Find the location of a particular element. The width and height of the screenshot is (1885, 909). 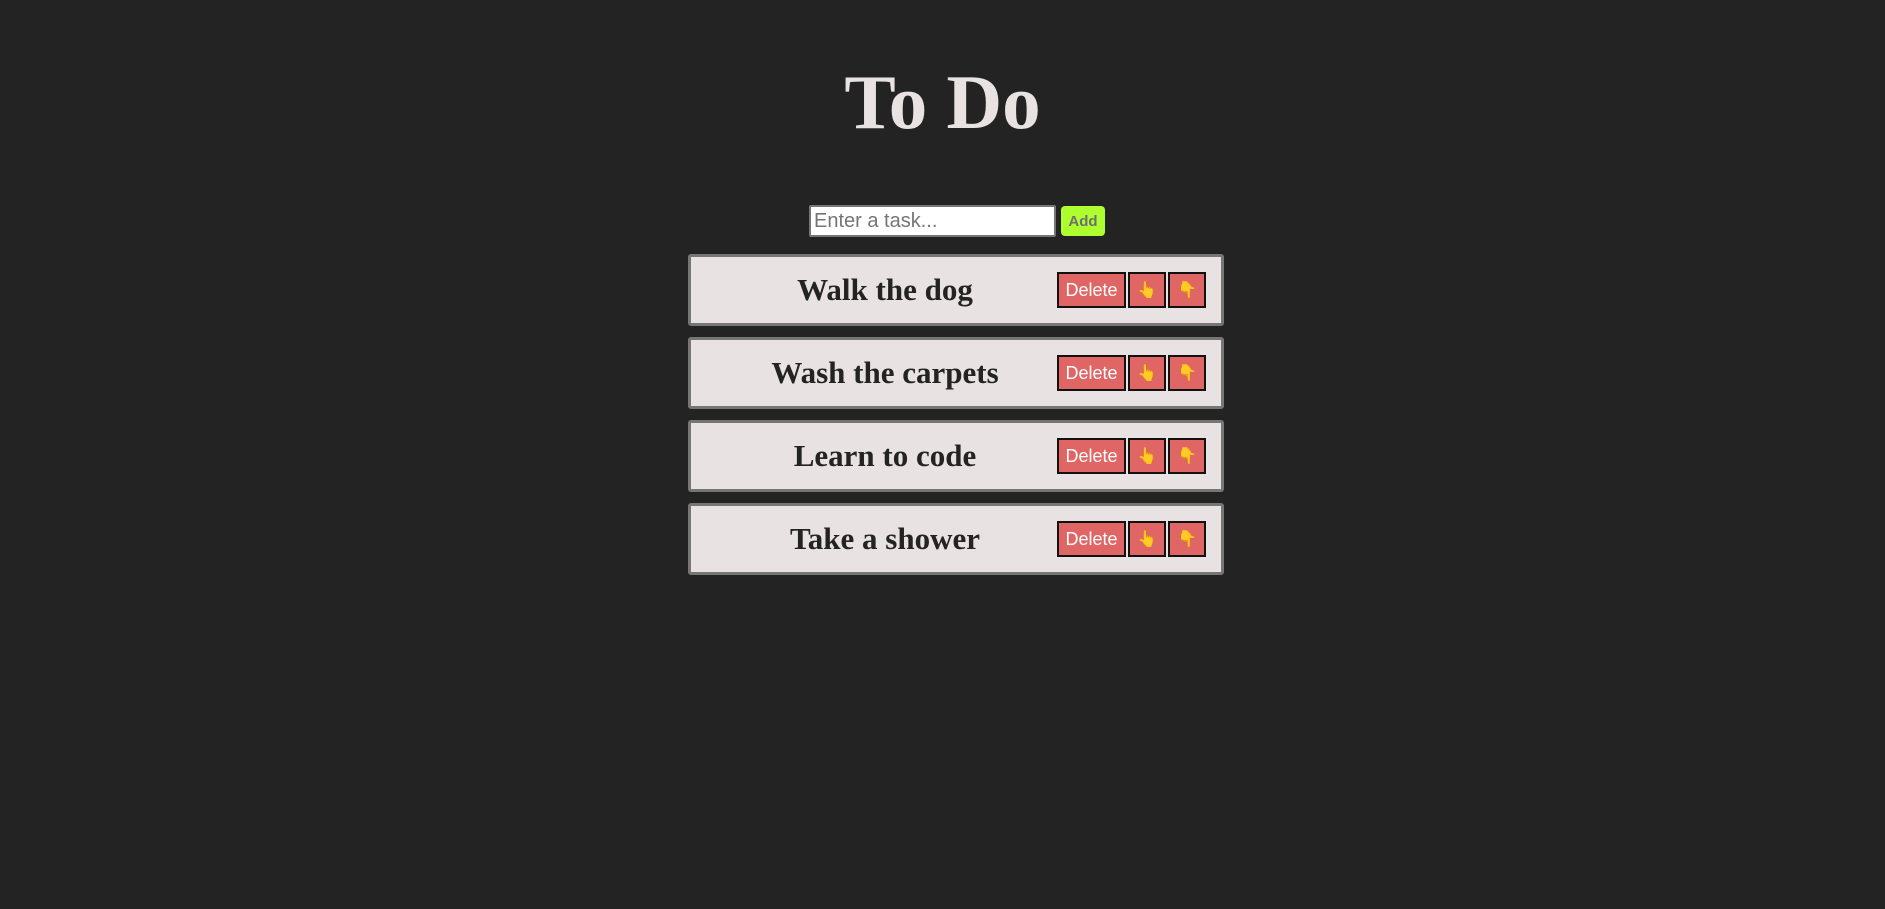

task-item: Take a shower Delete 👆 👇 is located at coordinates (956, 539).